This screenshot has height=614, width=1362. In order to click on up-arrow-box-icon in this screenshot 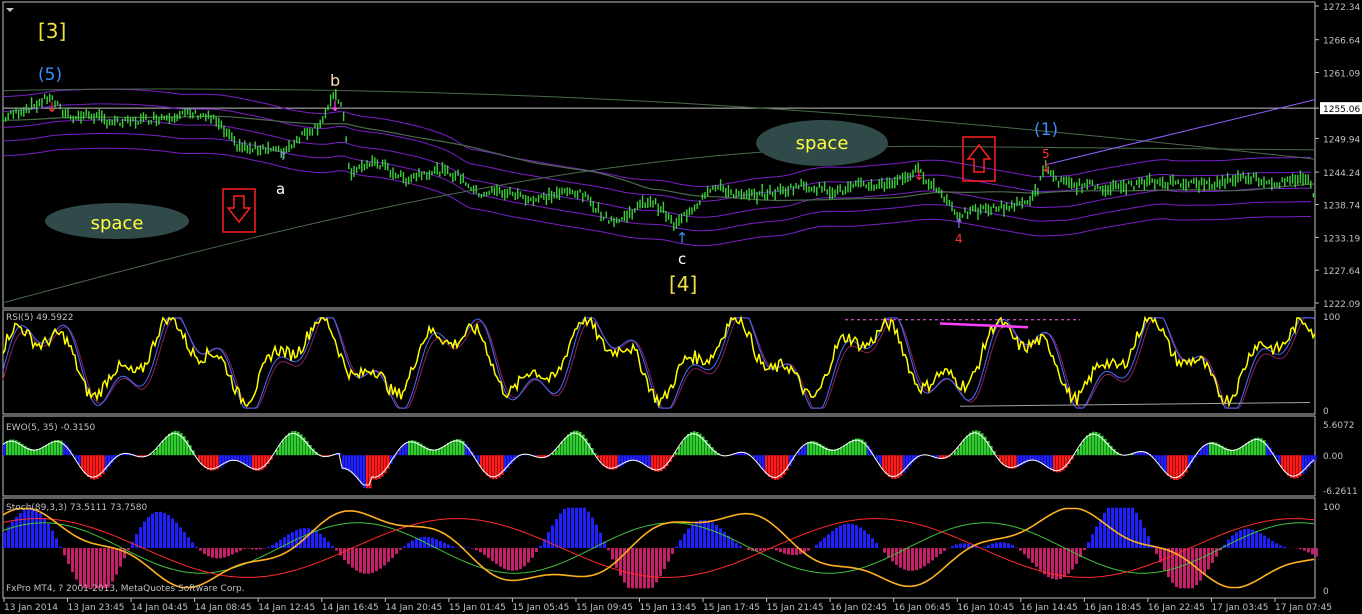, I will do `click(979, 159)`.